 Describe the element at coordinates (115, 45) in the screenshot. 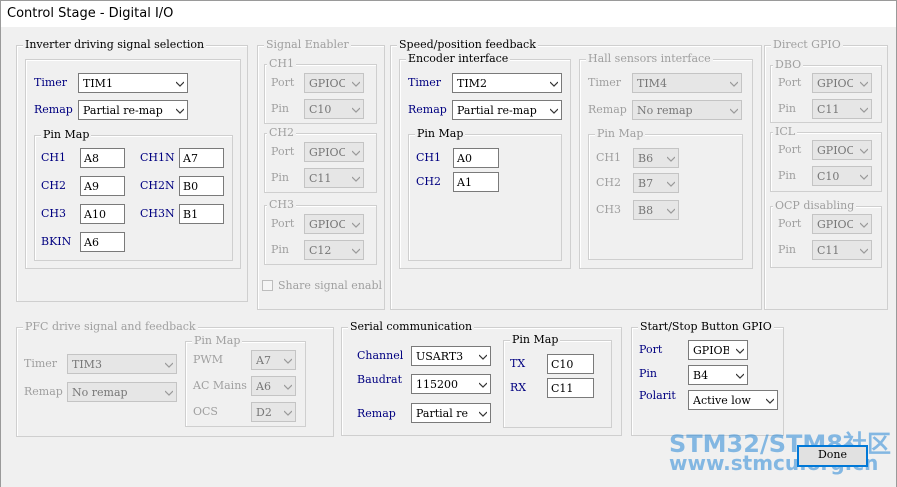

I see `inverter-group-title: Inverter driving signal selection` at that location.